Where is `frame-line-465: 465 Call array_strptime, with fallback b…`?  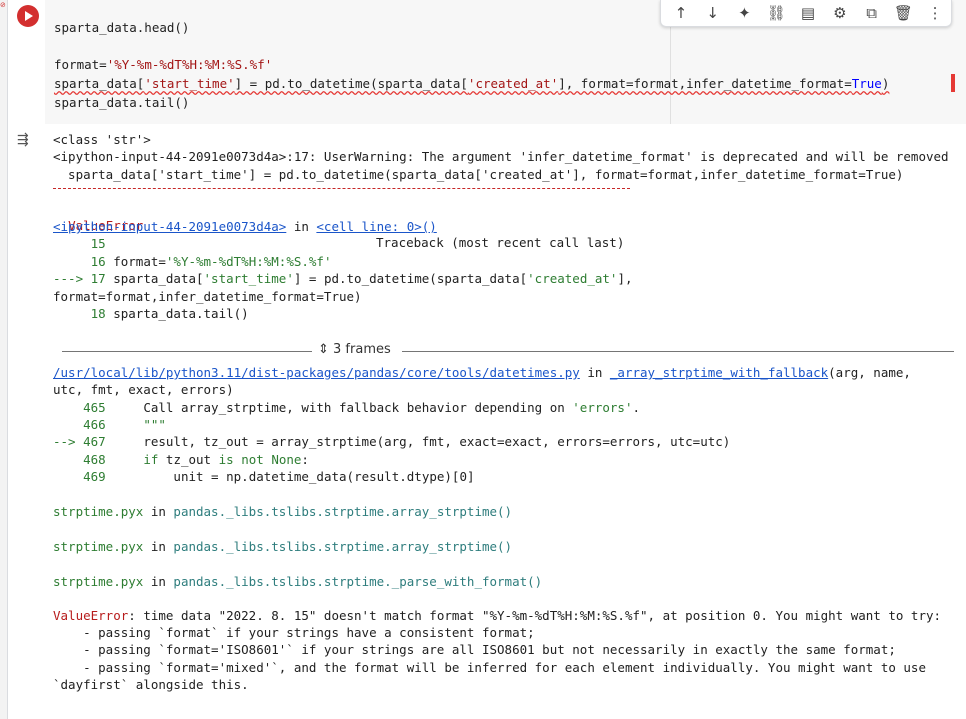
frame-line-465: 465 Call array_strptime, with fallback b… is located at coordinates (347, 407).